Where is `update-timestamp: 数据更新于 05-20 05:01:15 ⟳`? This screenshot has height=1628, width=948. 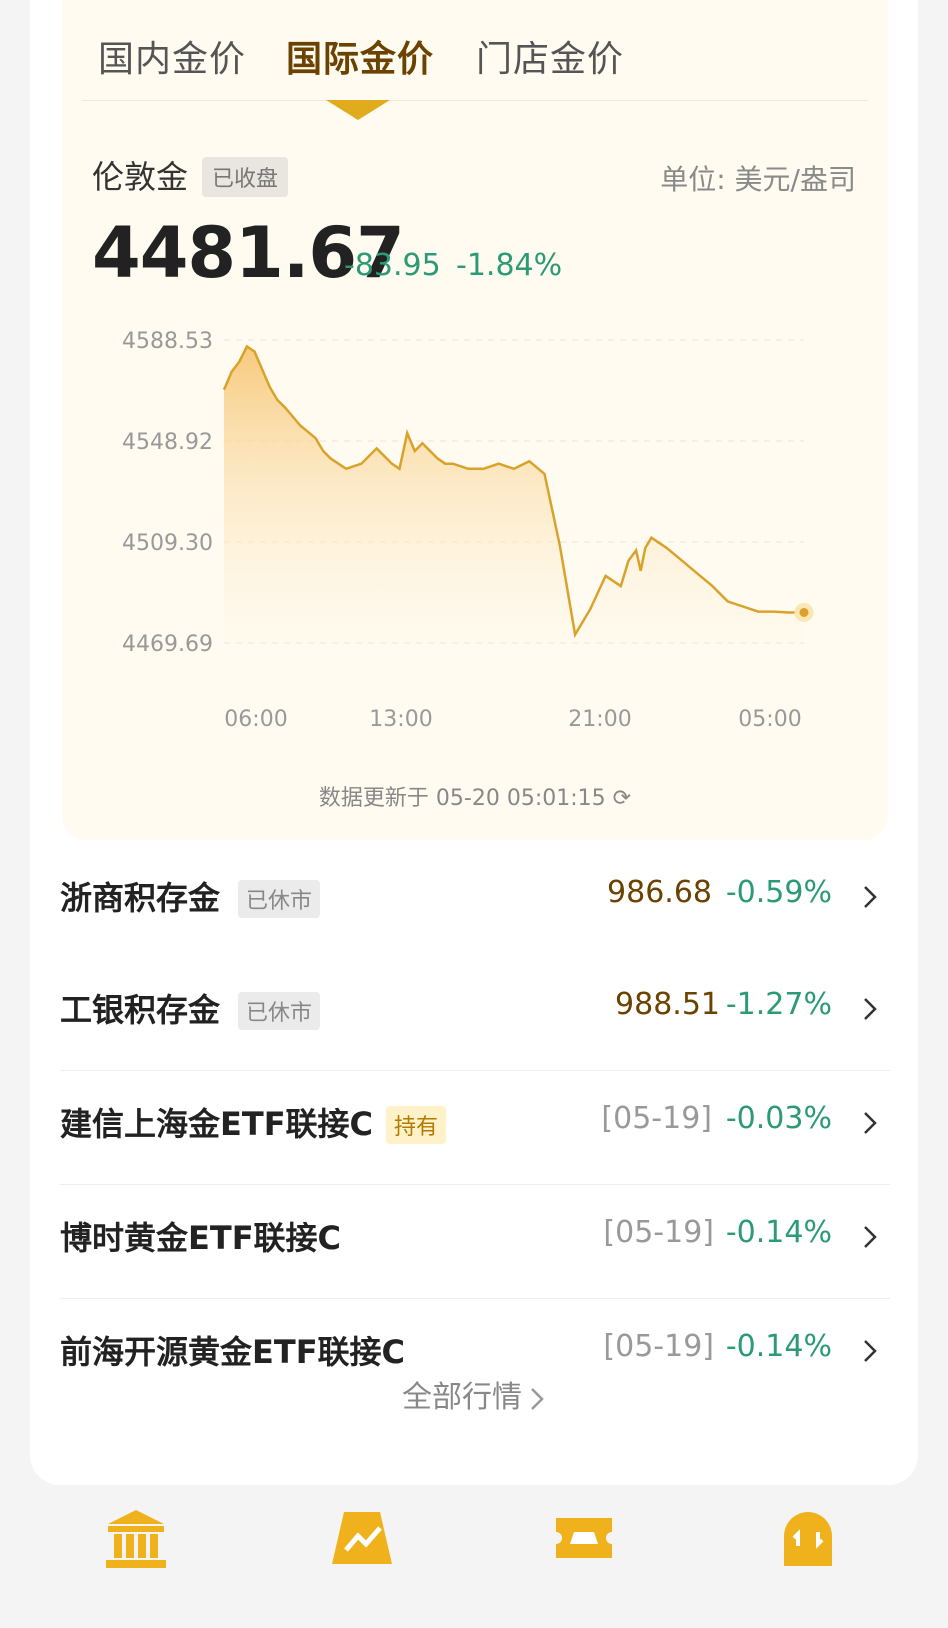
update-timestamp: 数据更新于 05-20 05:01:15 ⟳ is located at coordinates (475, 796).